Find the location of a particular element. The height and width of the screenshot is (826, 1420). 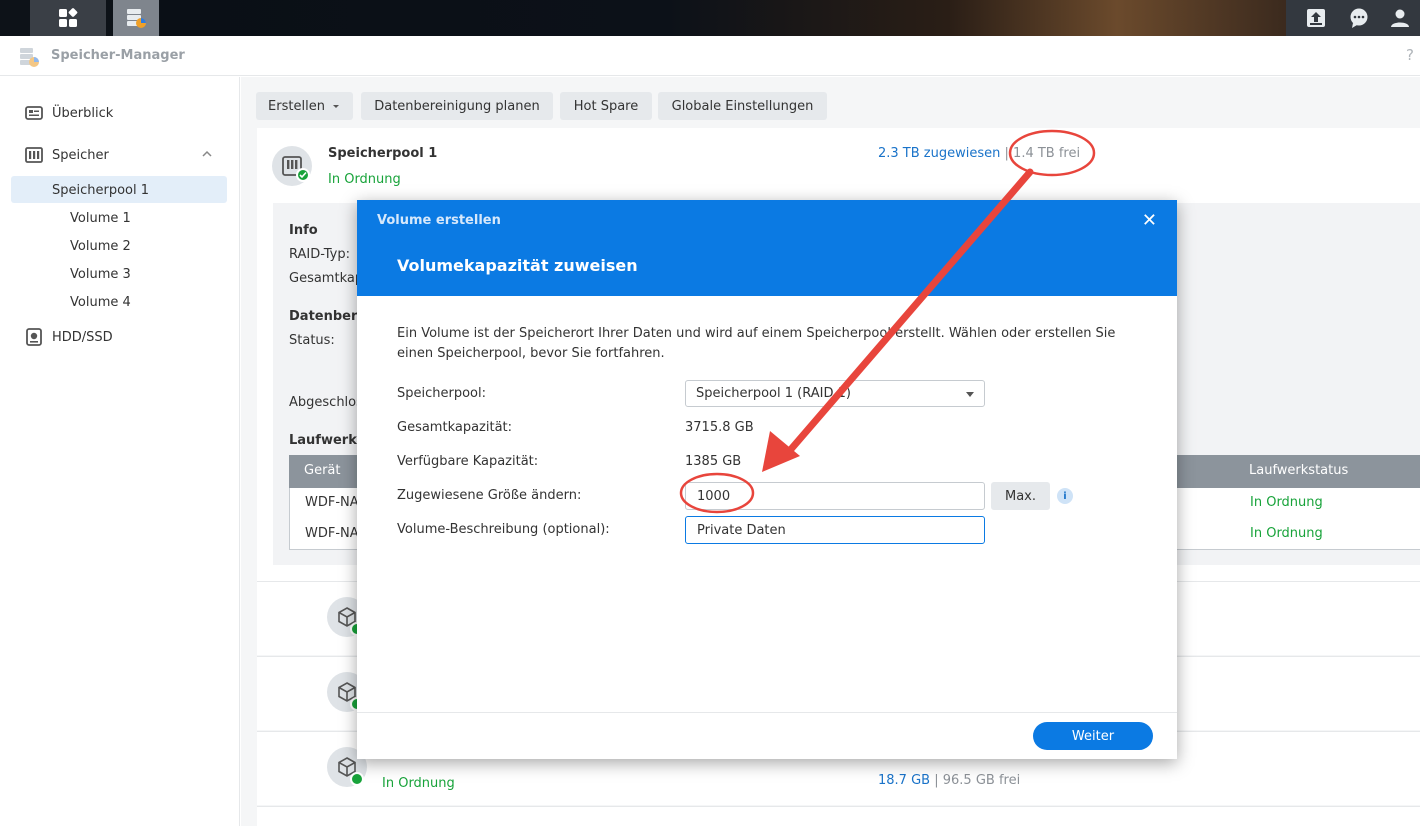

dialog-title: Volumekapazität zuweisen is located at coordinates (517, 265).